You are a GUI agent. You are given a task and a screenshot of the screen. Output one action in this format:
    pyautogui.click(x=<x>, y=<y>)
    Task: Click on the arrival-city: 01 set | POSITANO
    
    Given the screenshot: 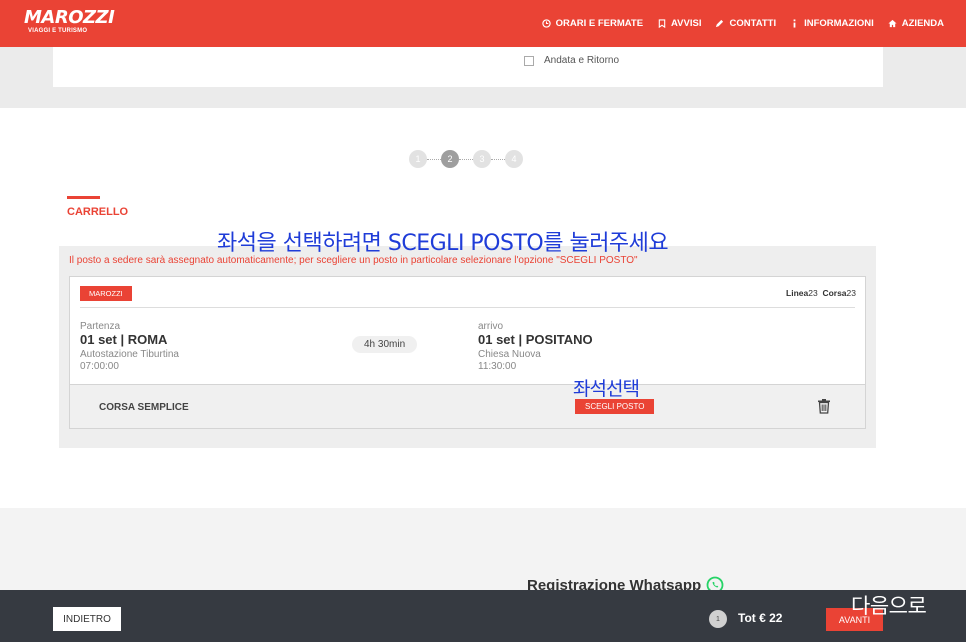 What is the action you would take?
    pyautogui.click(x=535, y=339)
    